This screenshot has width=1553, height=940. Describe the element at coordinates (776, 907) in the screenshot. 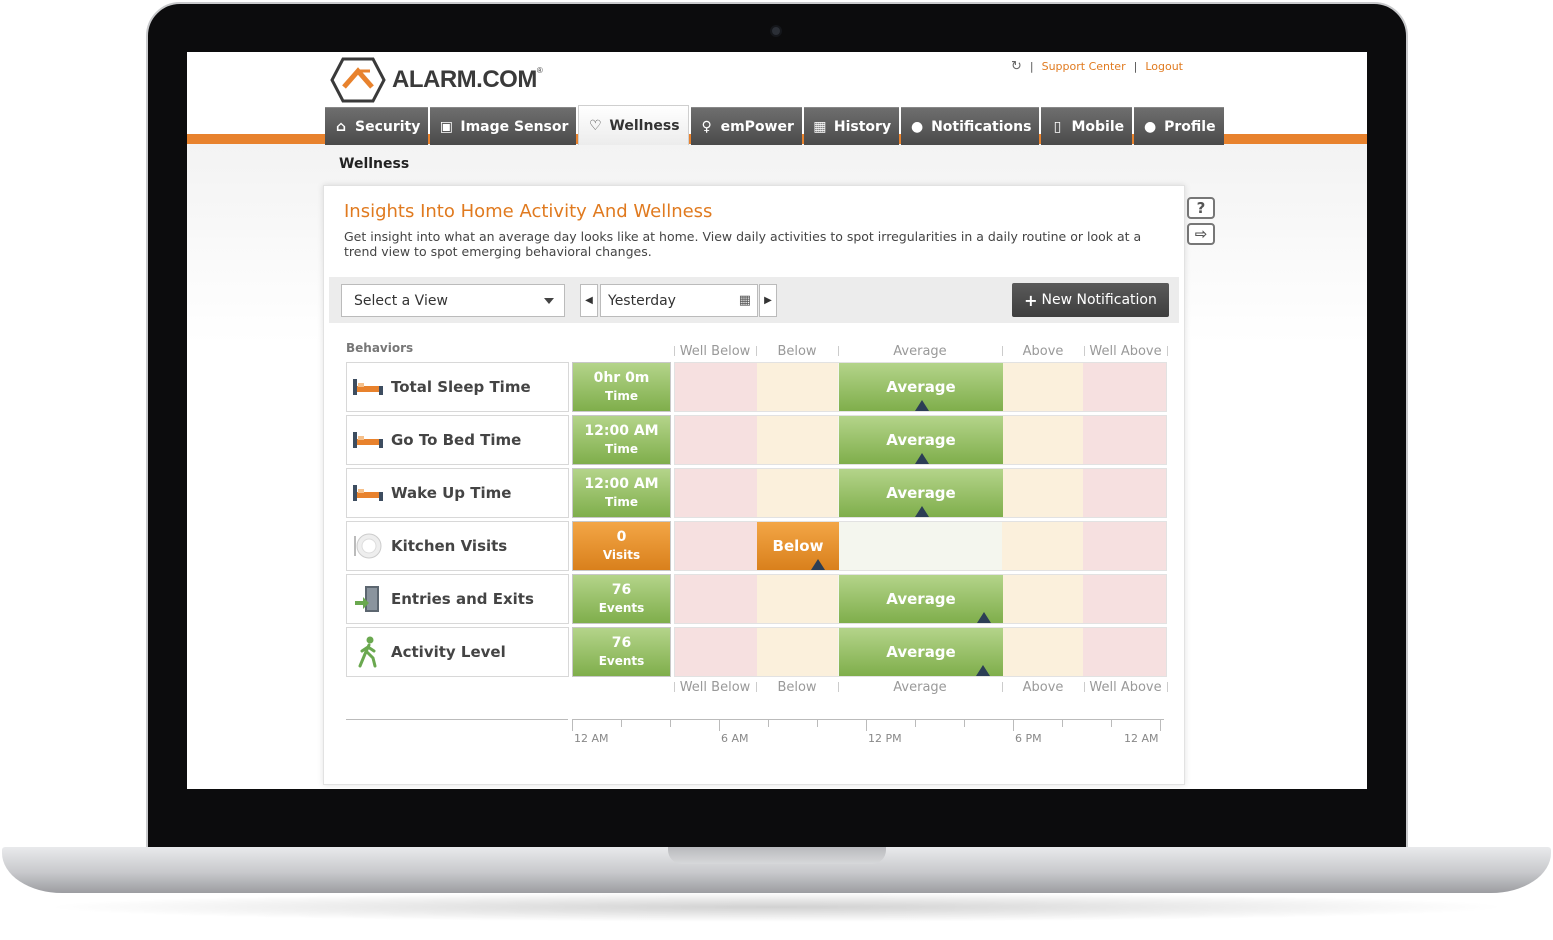

I see `laptop-shadow` at that location.